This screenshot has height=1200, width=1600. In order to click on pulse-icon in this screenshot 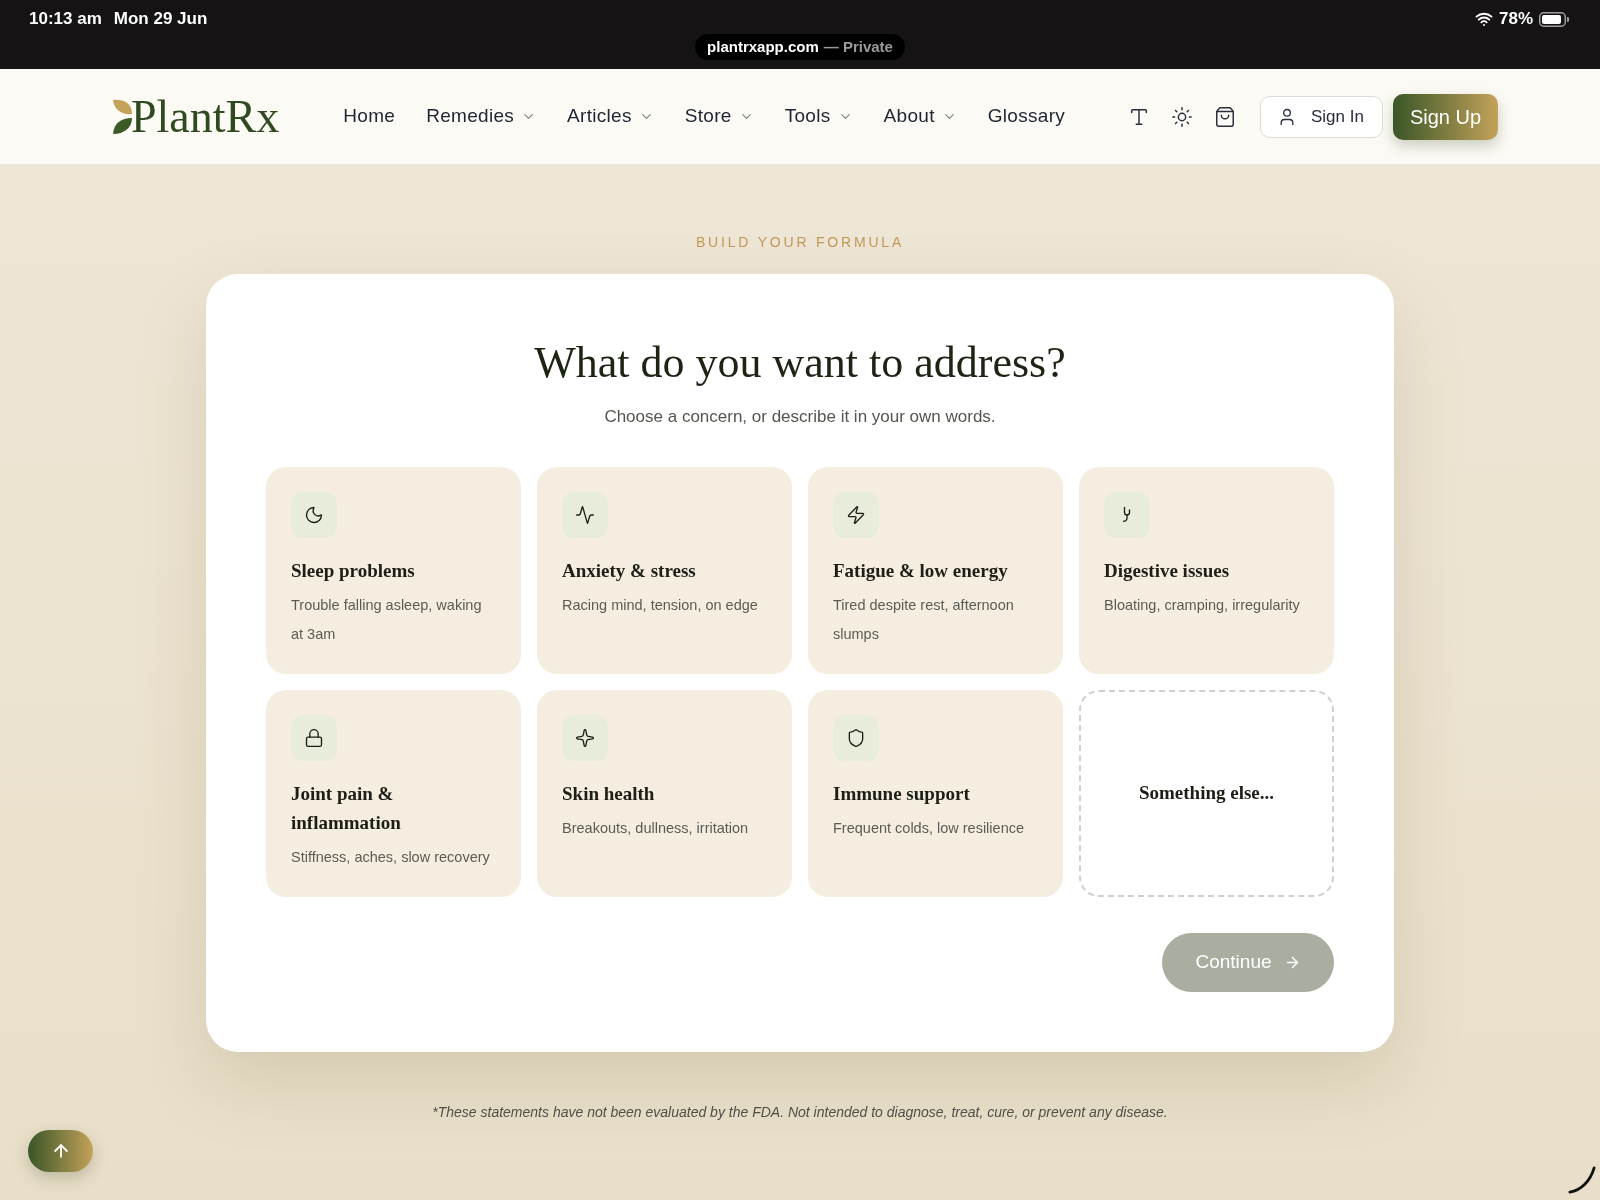, I will do `click(585, 515)`.